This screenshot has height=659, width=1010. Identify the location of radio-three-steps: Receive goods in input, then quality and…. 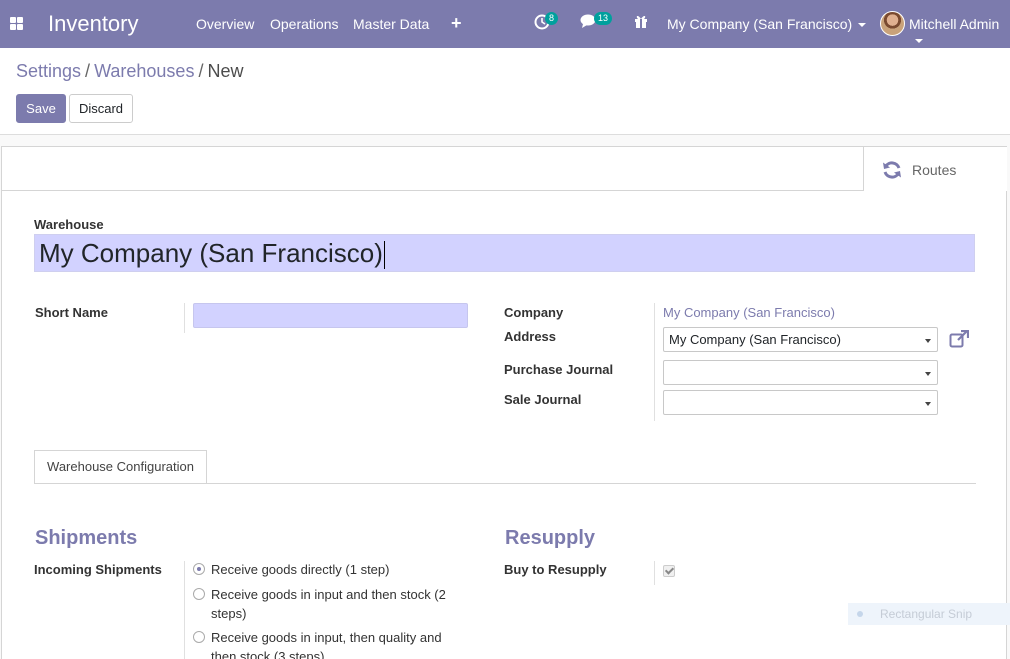
(317, 643).